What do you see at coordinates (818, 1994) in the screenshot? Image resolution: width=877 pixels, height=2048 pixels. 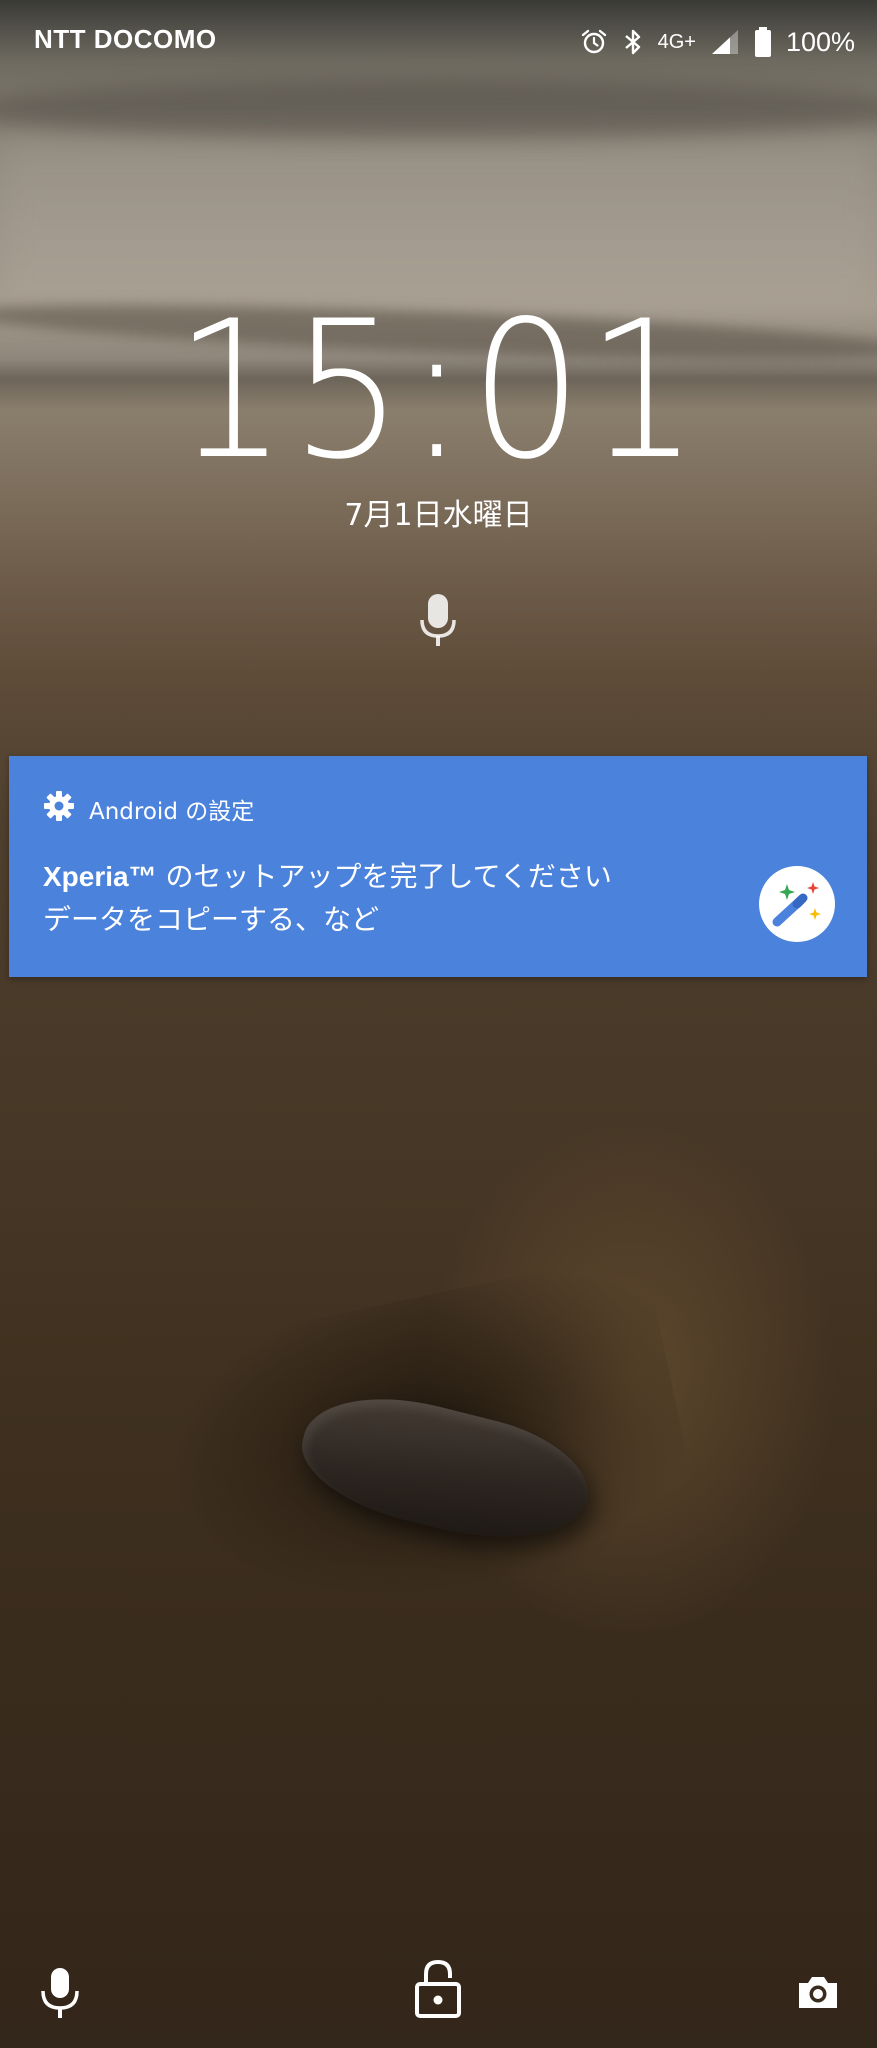 I see `camera-icon` at bounding box center [818, 1994].